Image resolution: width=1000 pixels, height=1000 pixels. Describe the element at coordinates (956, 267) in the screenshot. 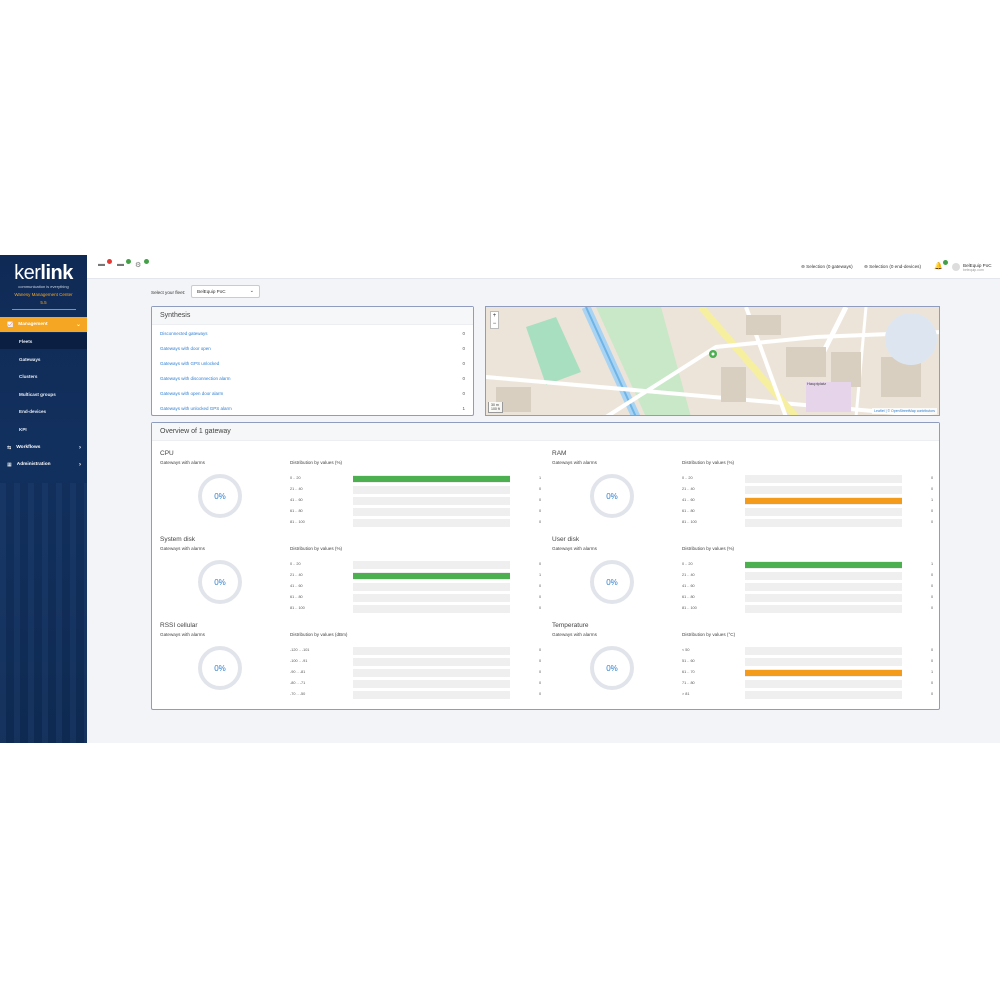

I see `avatar` at that location.